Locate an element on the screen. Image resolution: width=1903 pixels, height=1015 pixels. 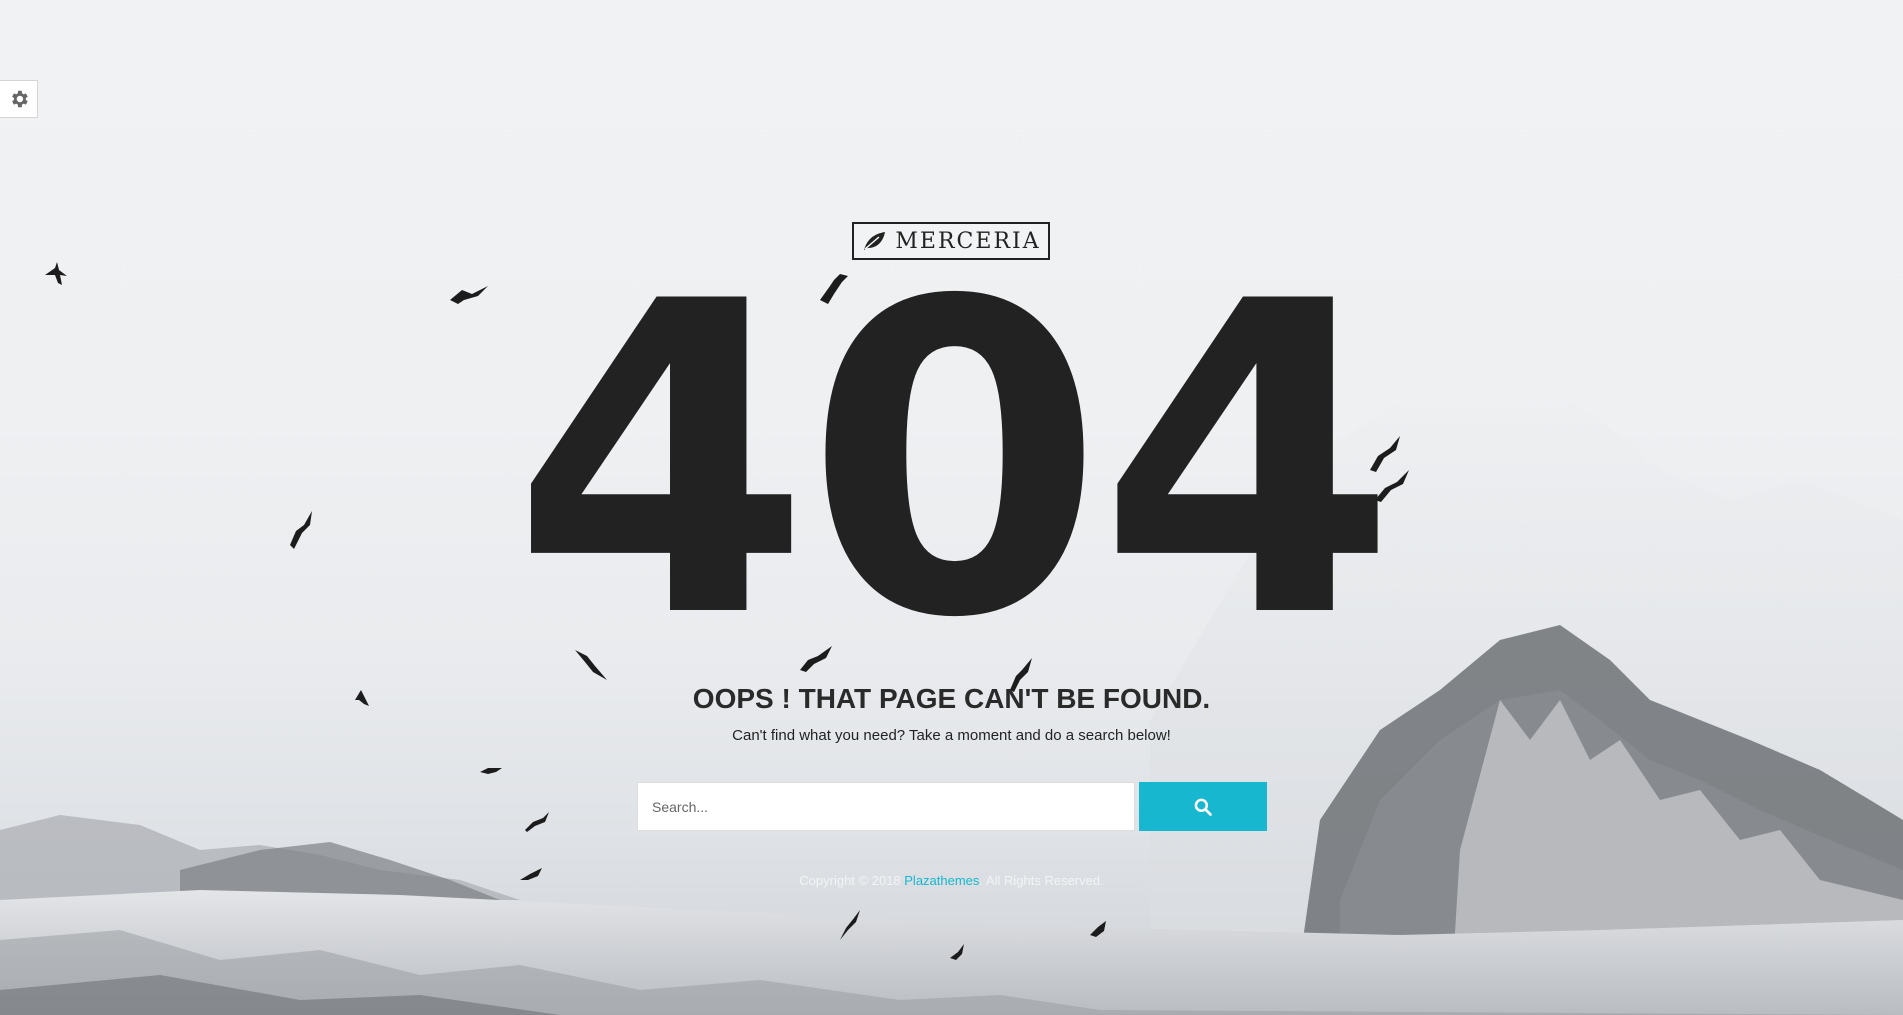
footer-suffix: . All Rights Reserved. is located at coordinates (1041, 880).